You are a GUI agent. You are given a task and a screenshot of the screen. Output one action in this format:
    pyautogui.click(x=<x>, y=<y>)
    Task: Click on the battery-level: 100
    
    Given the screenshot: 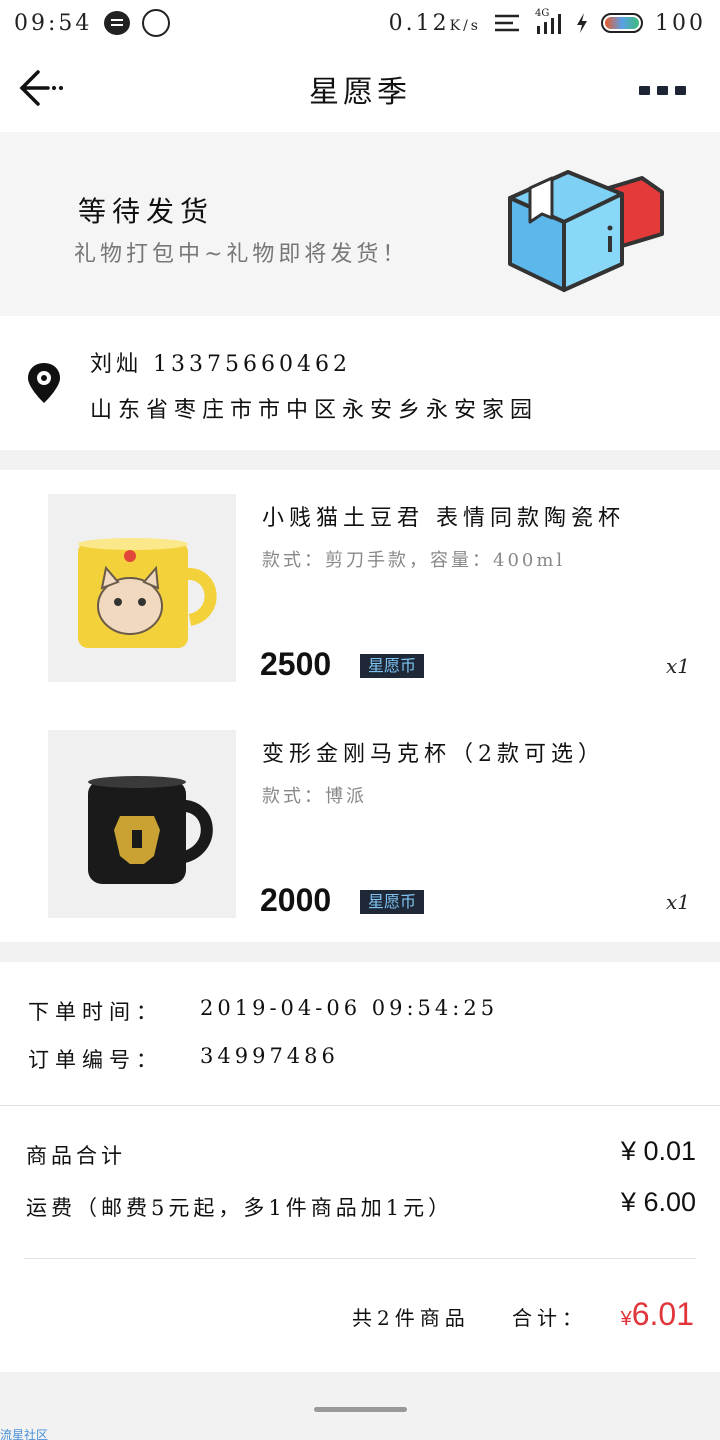 What is the action you would take?
    pyautogui.click(x=680, y=23)
    